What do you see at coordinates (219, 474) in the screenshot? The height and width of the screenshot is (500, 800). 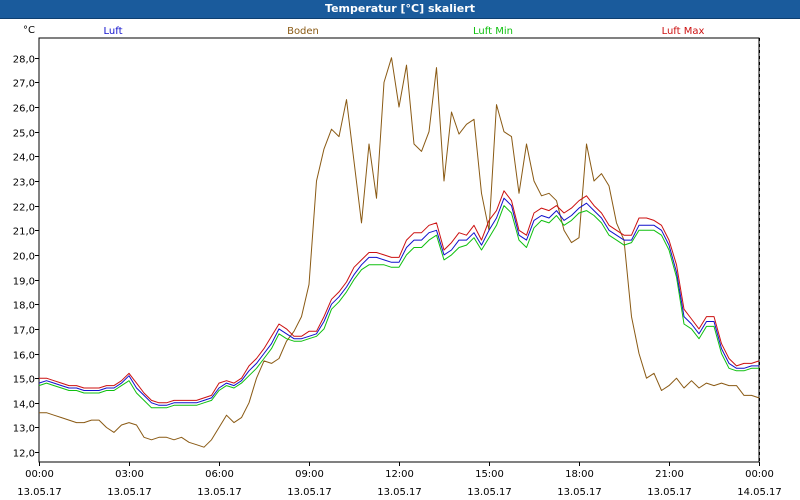 I see `x-tick-time-label: 06:00` at bounding box center [219, 474].